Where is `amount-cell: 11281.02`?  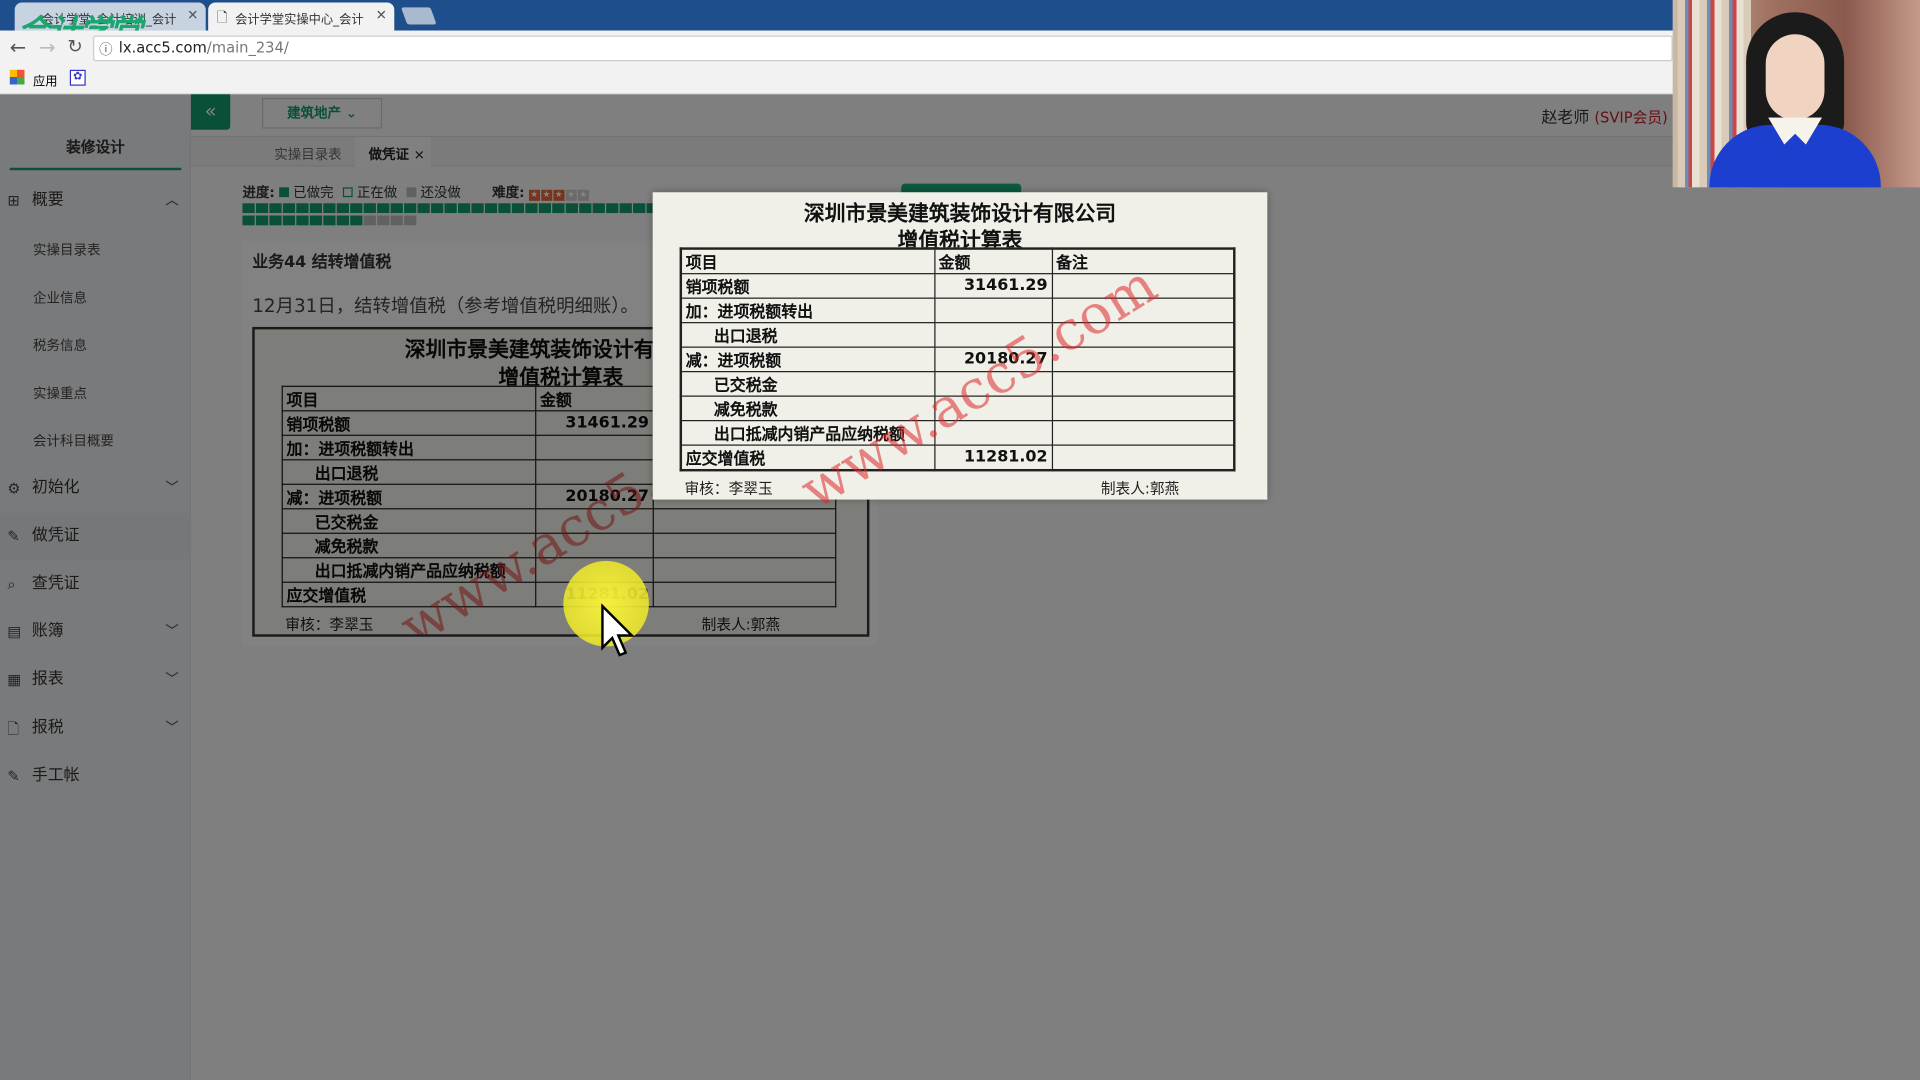
amount-cell: 11281.02 is located at coordinates (993, 457).